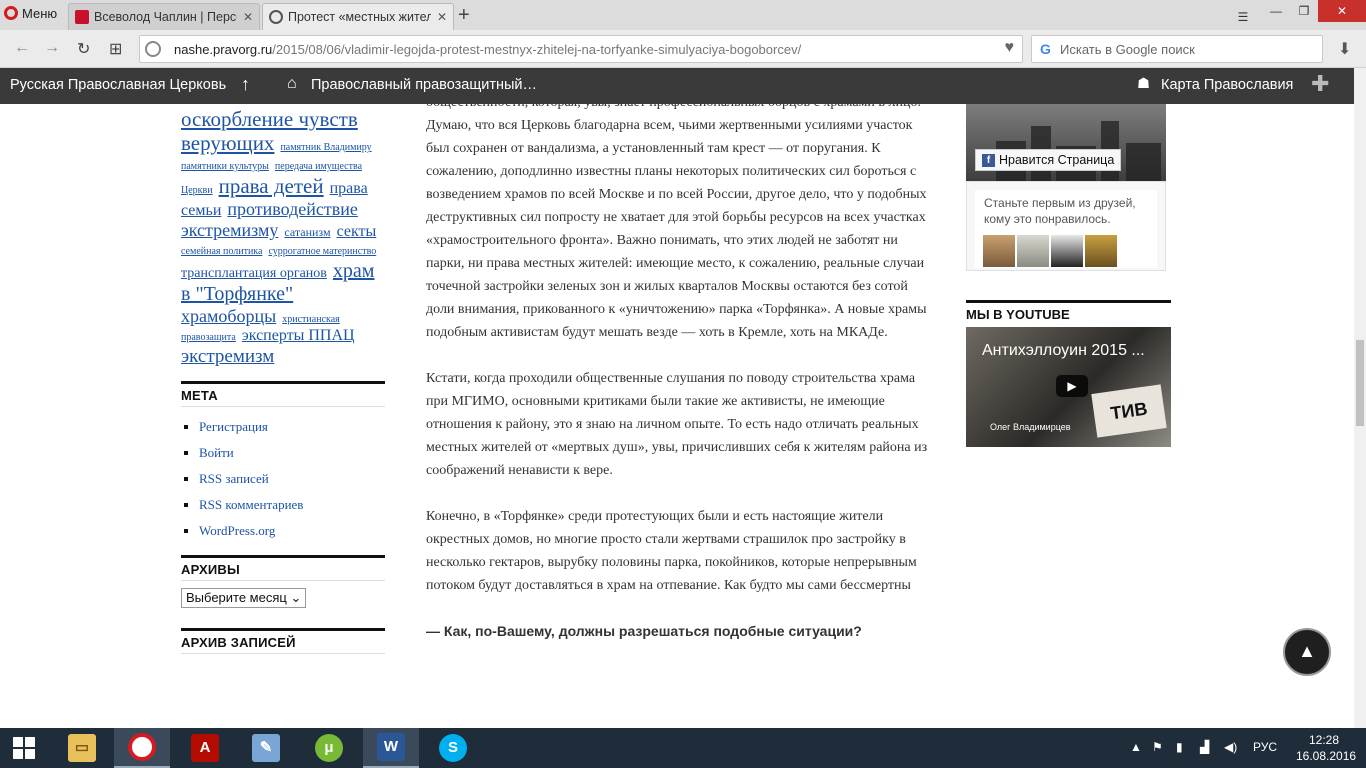 The width and height of the screenshot is (1366, 768). I want to click on bookmark-rpc: Русская Православная Церковь, so click(118, 85).